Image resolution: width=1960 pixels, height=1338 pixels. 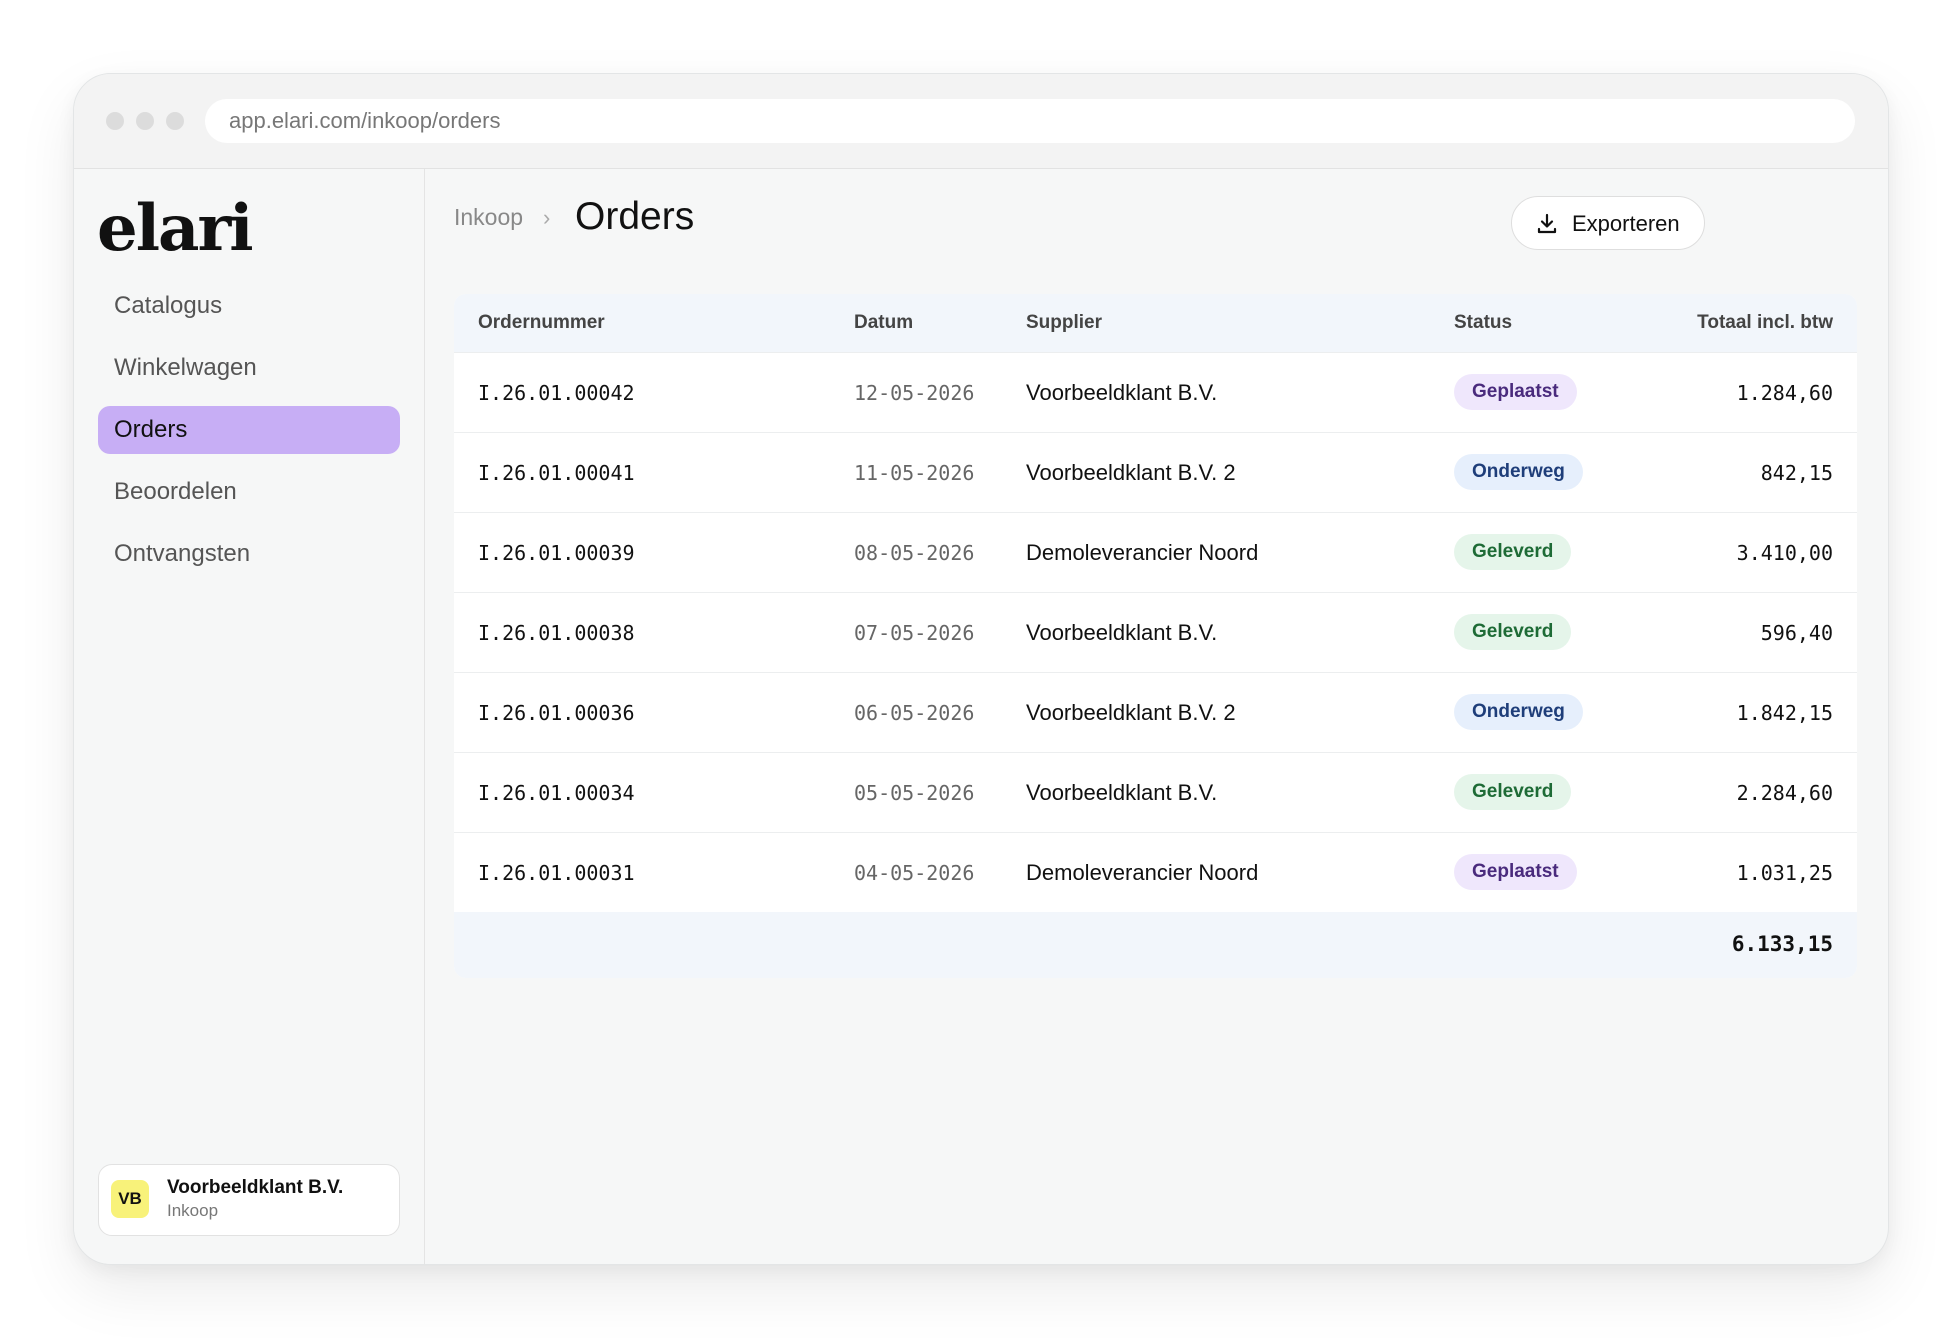 What do you see at coordinates (556, 873) in the screenshot?
I see `order-number: I.26.01.00031` at bounding box center [556, 873].